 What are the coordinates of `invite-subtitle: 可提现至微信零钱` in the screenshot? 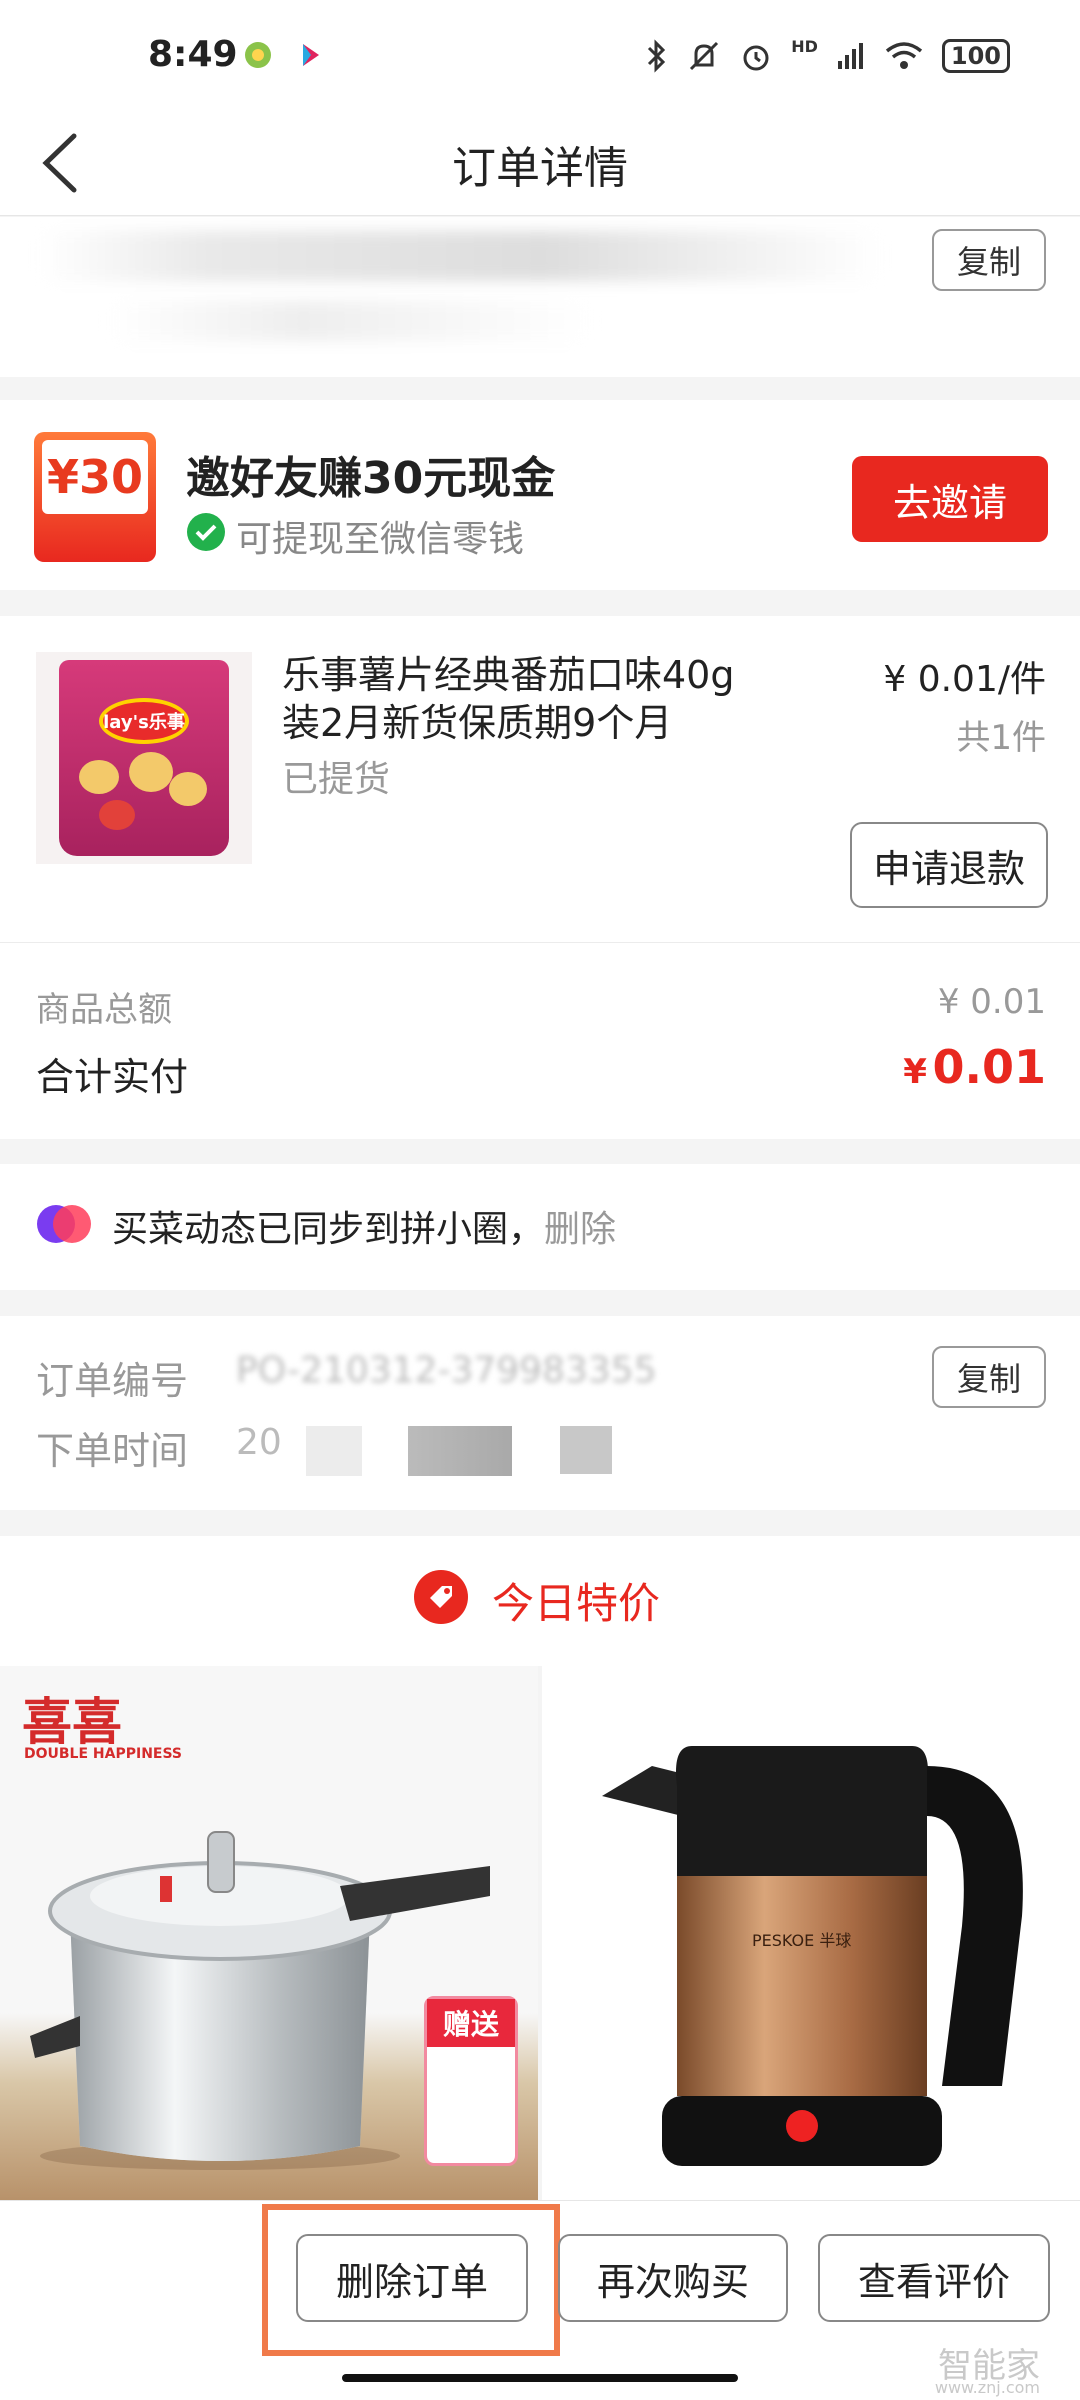 It's located at (380, 539).